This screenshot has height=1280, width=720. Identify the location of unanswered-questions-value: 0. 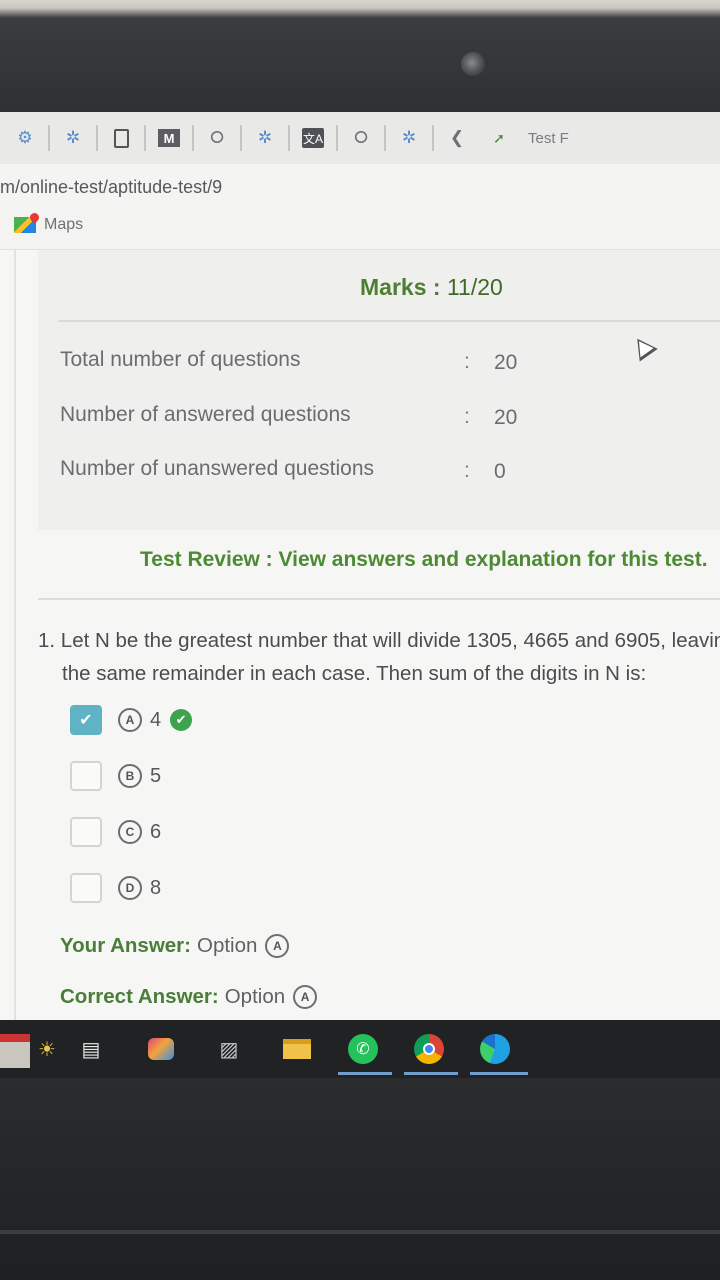
(500, 471).